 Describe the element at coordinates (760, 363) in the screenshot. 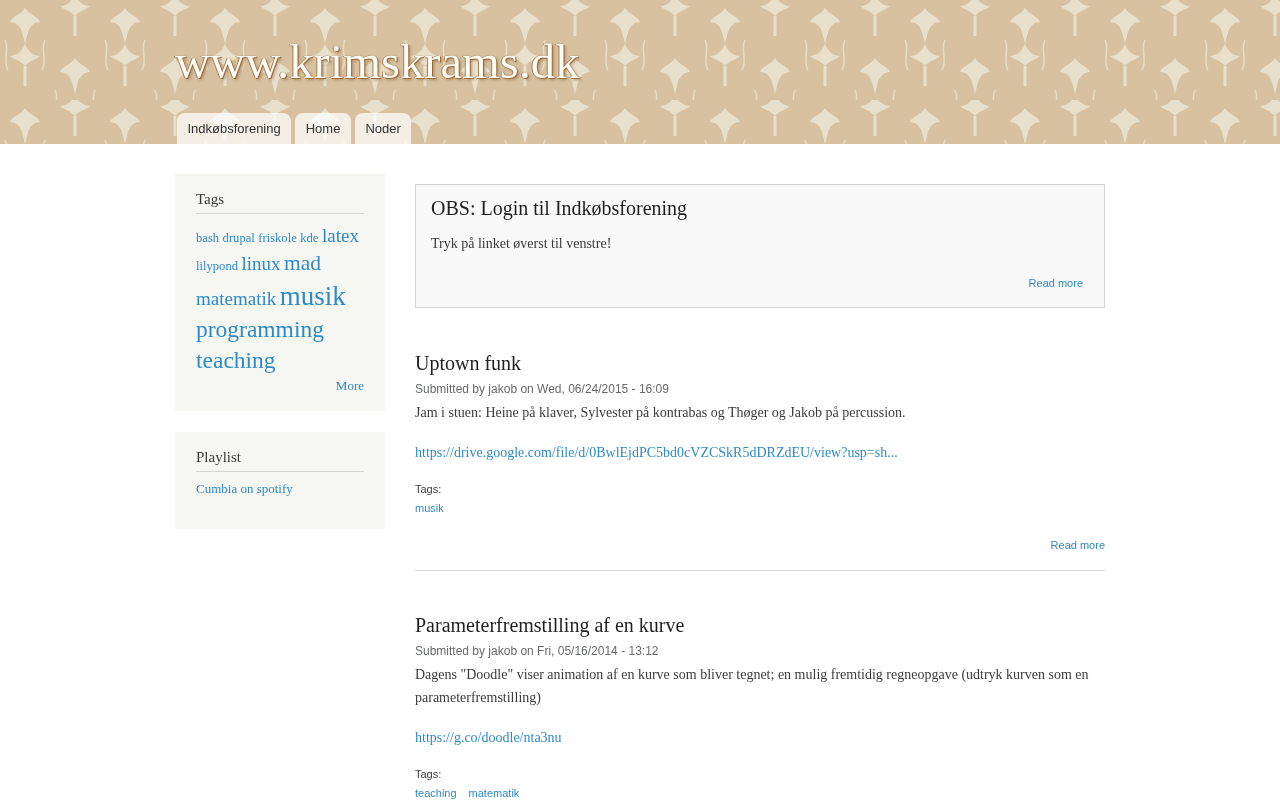

I see `post-title: Uptown funk` at that location.